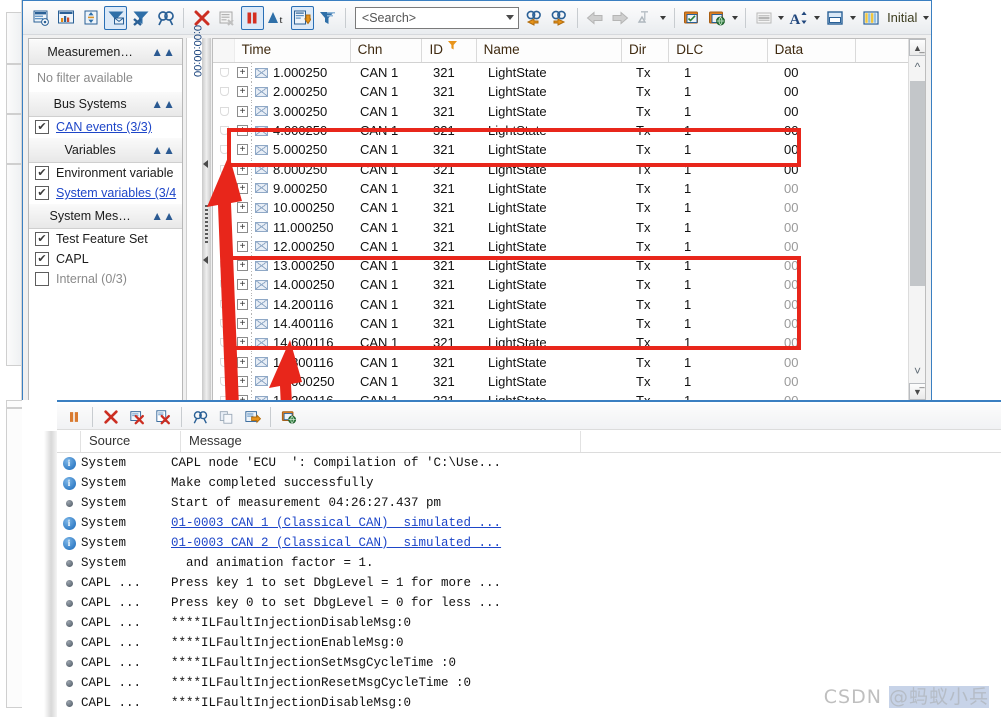  What do you see at coordinates (917, 67) in the screenshot?
I see `scroll-up-button: ^` at bounding box center [917, 67].